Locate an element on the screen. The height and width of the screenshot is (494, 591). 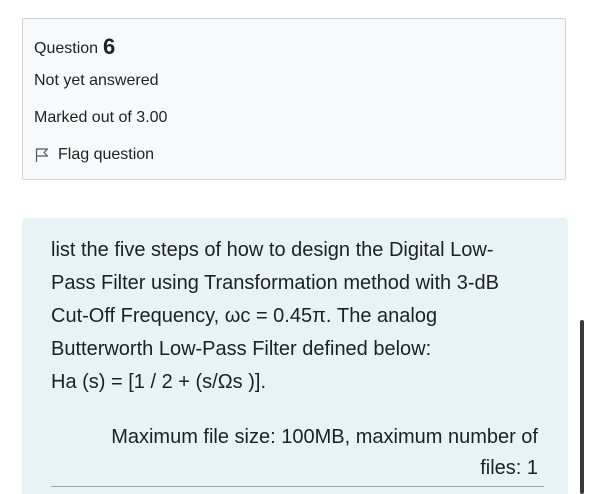
flag-question-link: Flag question is located at coordinates (94, 155).